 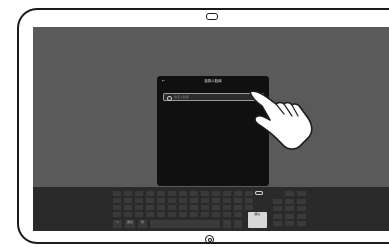 I want to click on hand-pointer-icon, so click(x=281, y=120).